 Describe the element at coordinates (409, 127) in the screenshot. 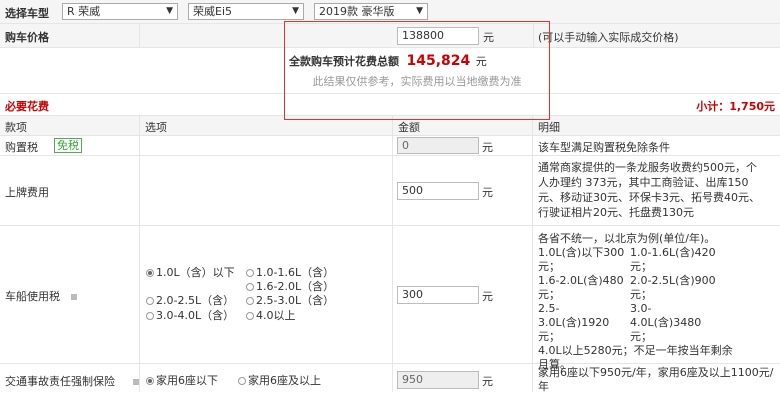

I see `header-amount: 金额` at that location.